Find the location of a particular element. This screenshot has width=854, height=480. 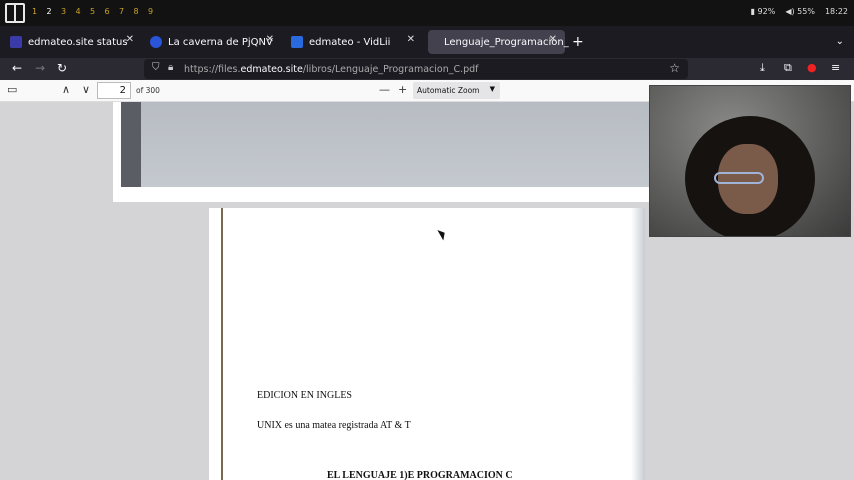

volume-icon: ◀) is located at coordinates (790, 11).